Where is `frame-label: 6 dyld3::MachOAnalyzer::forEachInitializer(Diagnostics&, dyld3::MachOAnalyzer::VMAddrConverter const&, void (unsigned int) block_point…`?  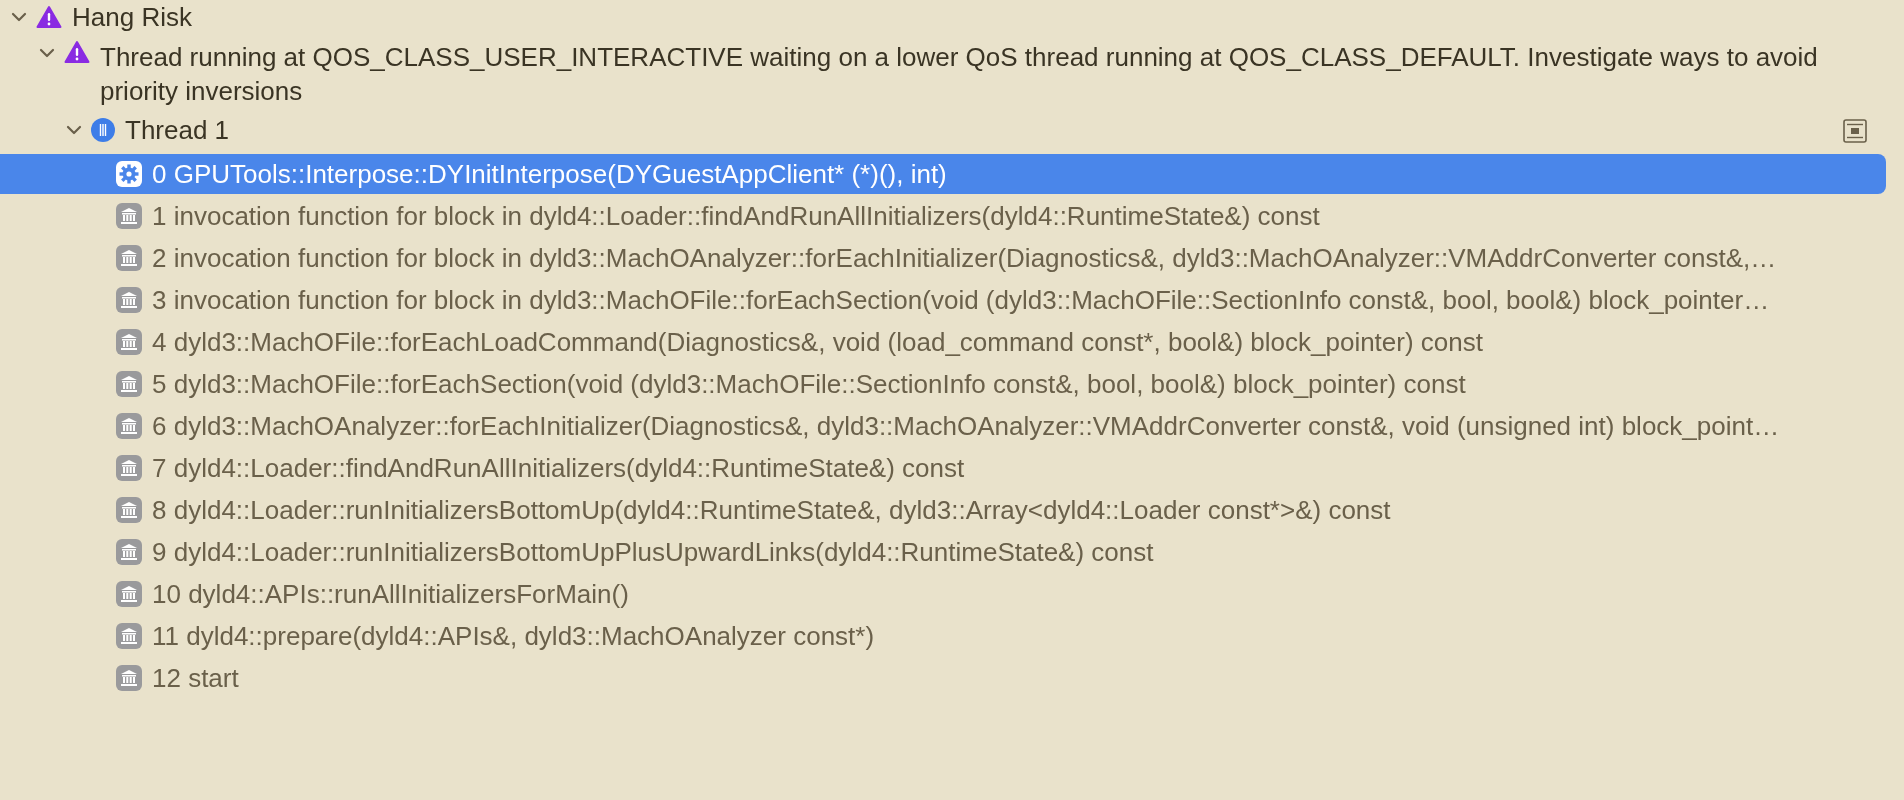
frame-label: 6 dyld3::MachOAnalyzer::forEachInitializer(Diagnostics&, dyld3::MachOAnalyzer::VMAddrConverter const&, void (unsigned int) block_point… is located at coordinates (966, 426).